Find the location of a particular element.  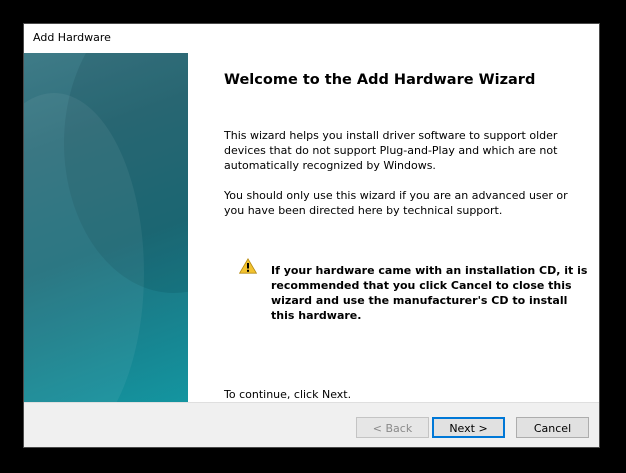

next-button-label: Next > is located at coordinates (468, 428).